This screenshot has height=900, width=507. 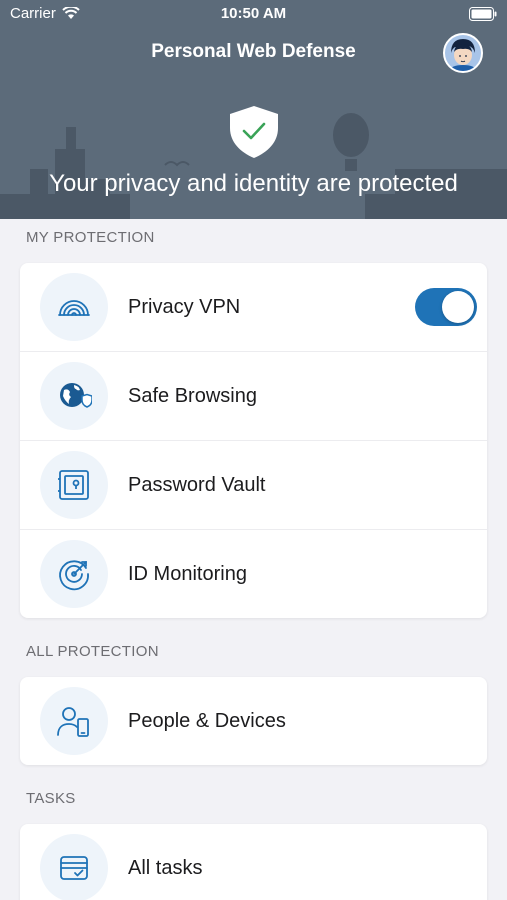 I want to click on row-privacy-vpn: Privacy VPN, so click(x=253, y=307).